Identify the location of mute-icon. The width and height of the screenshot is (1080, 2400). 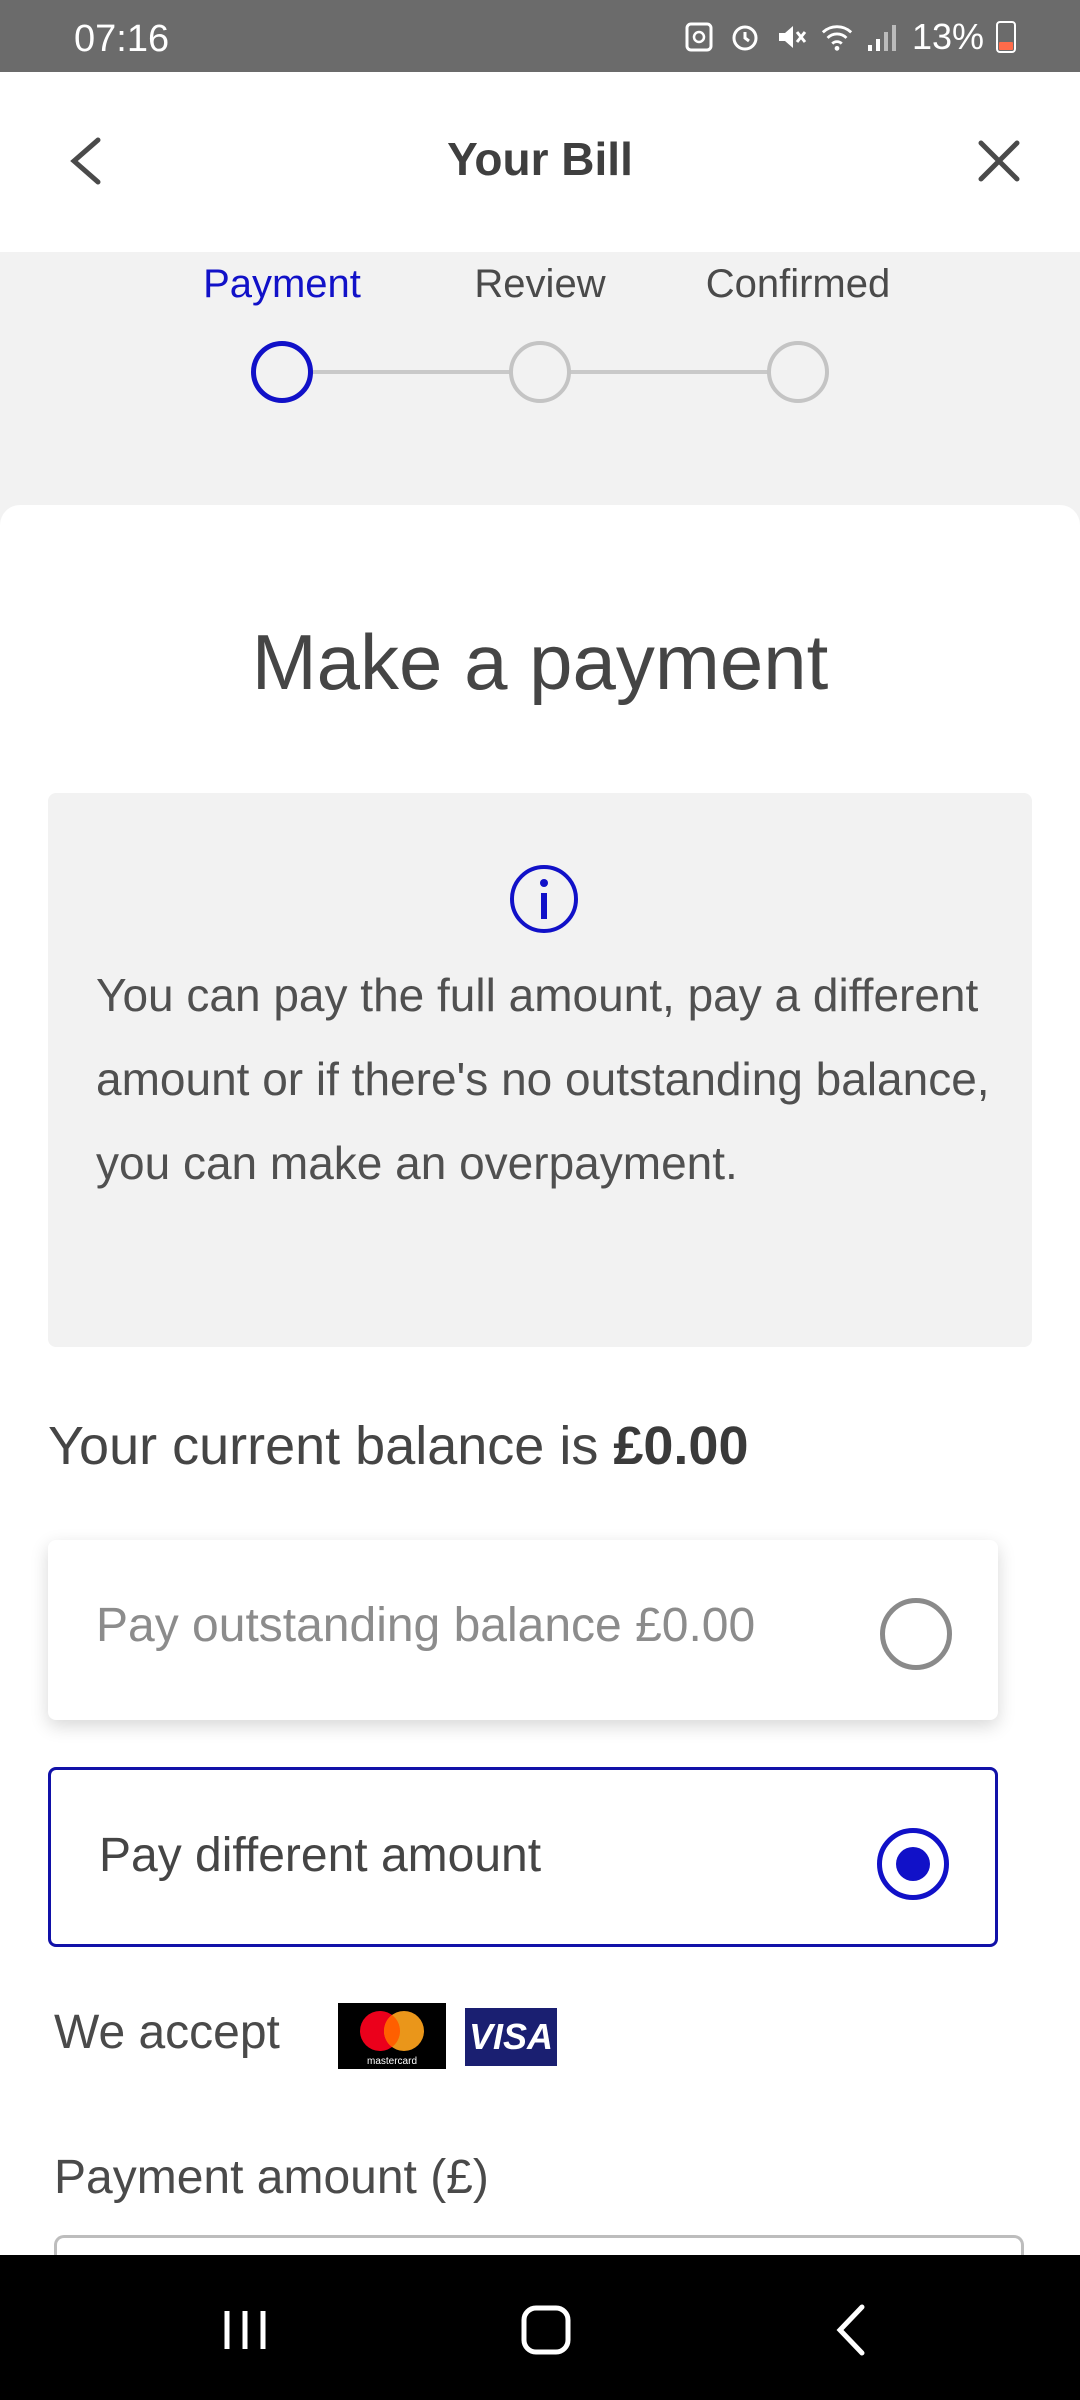
(791, 37).